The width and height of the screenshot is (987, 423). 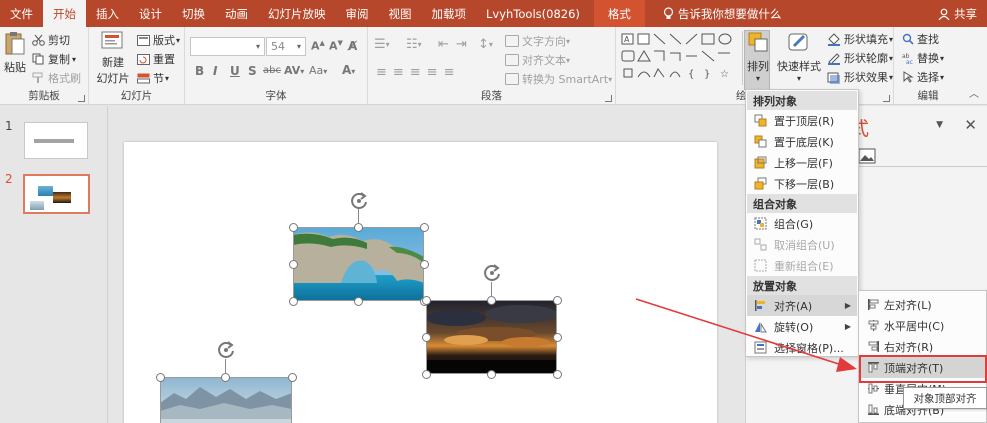 What do you see at coordinates (227, 46) in the screenshot?
I see `font-name-combo: ▾` at bounding box center [227, 46].